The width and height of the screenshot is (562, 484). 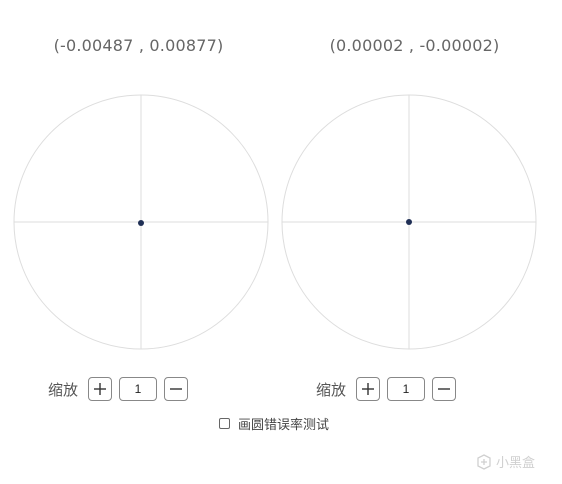 I want to click on coordinate-readout: (-0.00487 , 0.00877), so click(x=138, y=45).